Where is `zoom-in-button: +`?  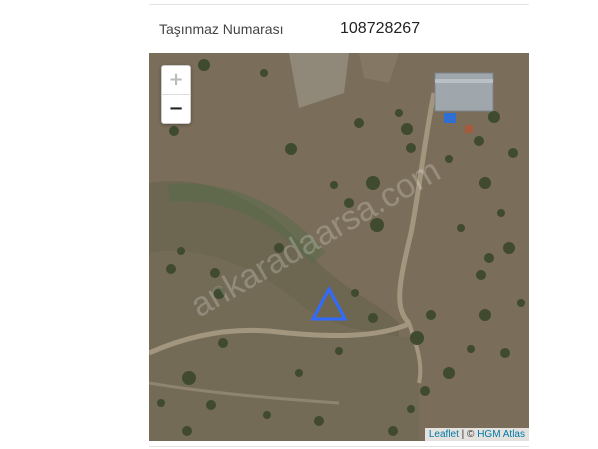
zoom-in-button: + is located at coordinates (176, 80).